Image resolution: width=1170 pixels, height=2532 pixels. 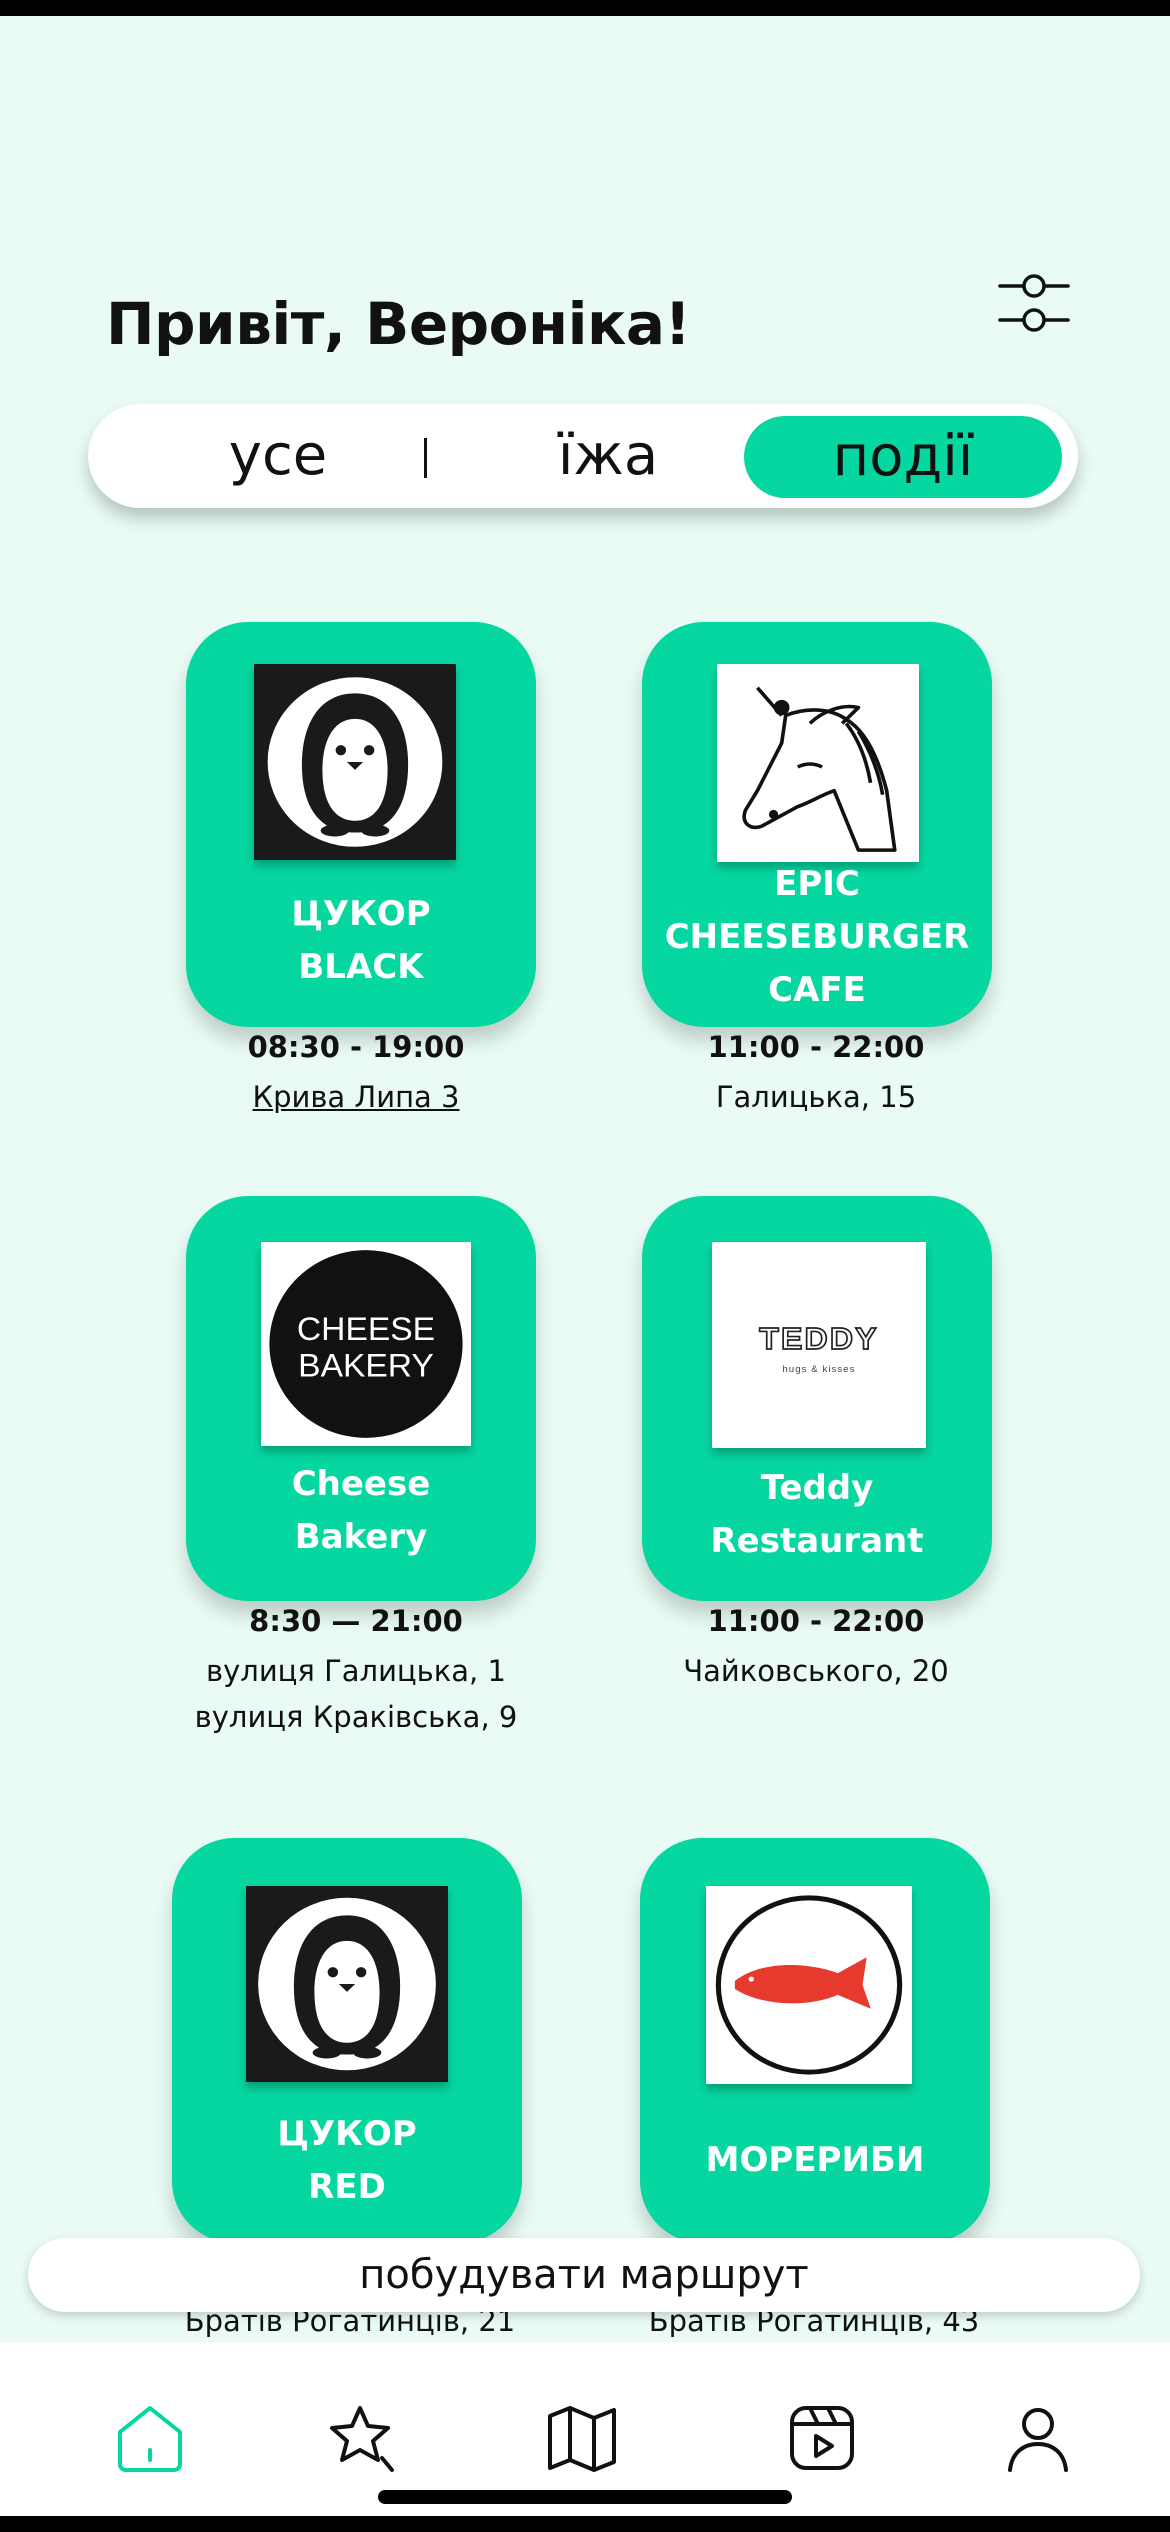 I want to click on place-name: EPIC CHEESEBURGER CAFE, so click(x=817, y=937).